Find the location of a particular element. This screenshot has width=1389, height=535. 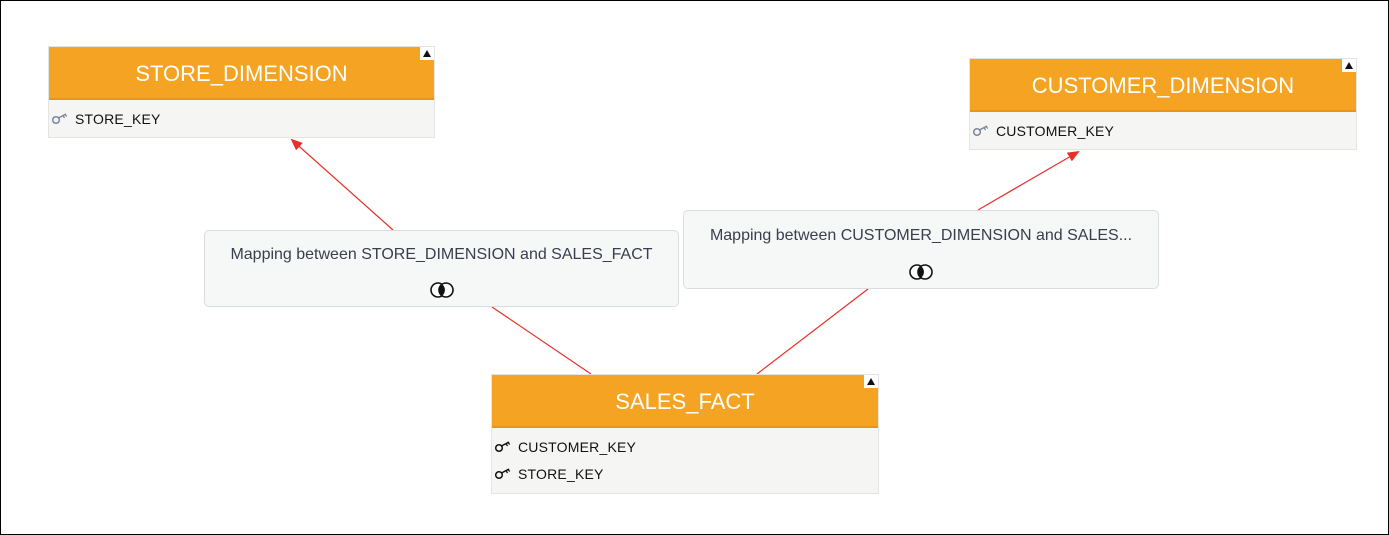

entity-header: CUSTOMER_DIMENSION is located at coordinates (1163, 85).